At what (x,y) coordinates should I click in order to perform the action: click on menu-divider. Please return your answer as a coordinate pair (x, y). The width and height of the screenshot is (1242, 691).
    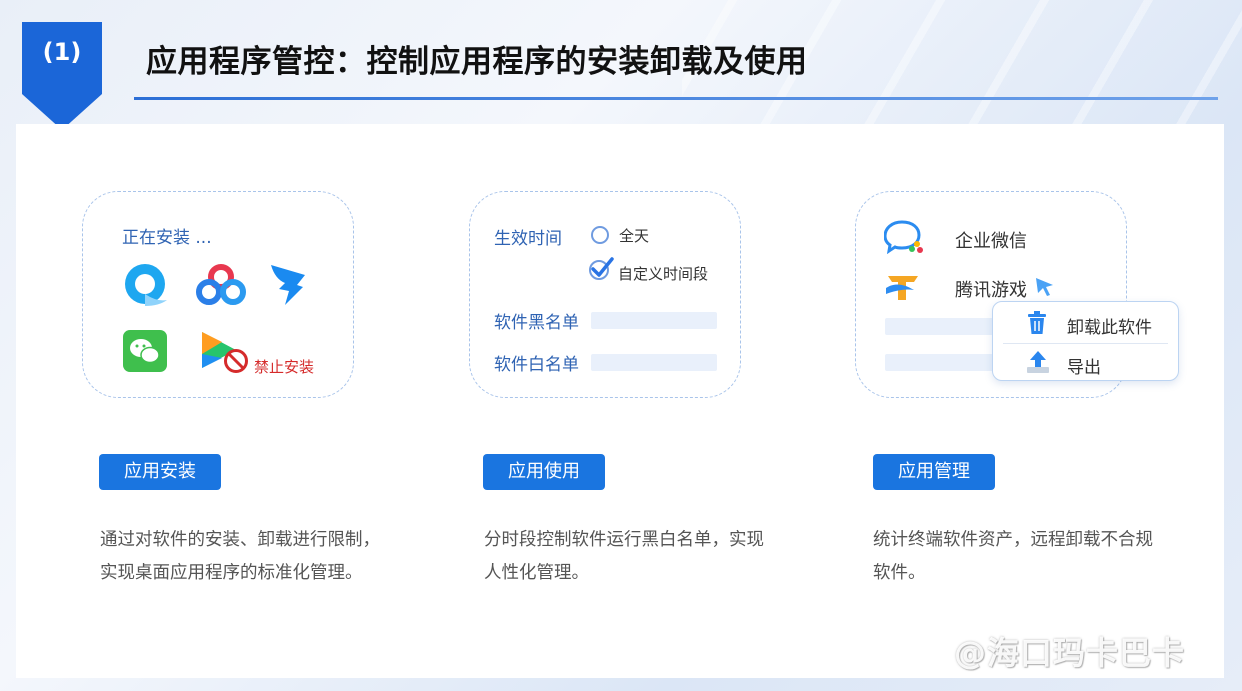
    Looking at the image, I should click on (1085, 343).